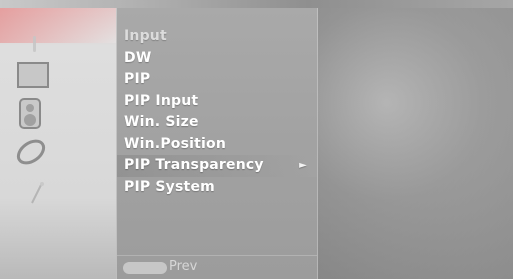 This screenshot has width=513, height=280. I want to click on menu-item-label: Input, so click(145, 36).